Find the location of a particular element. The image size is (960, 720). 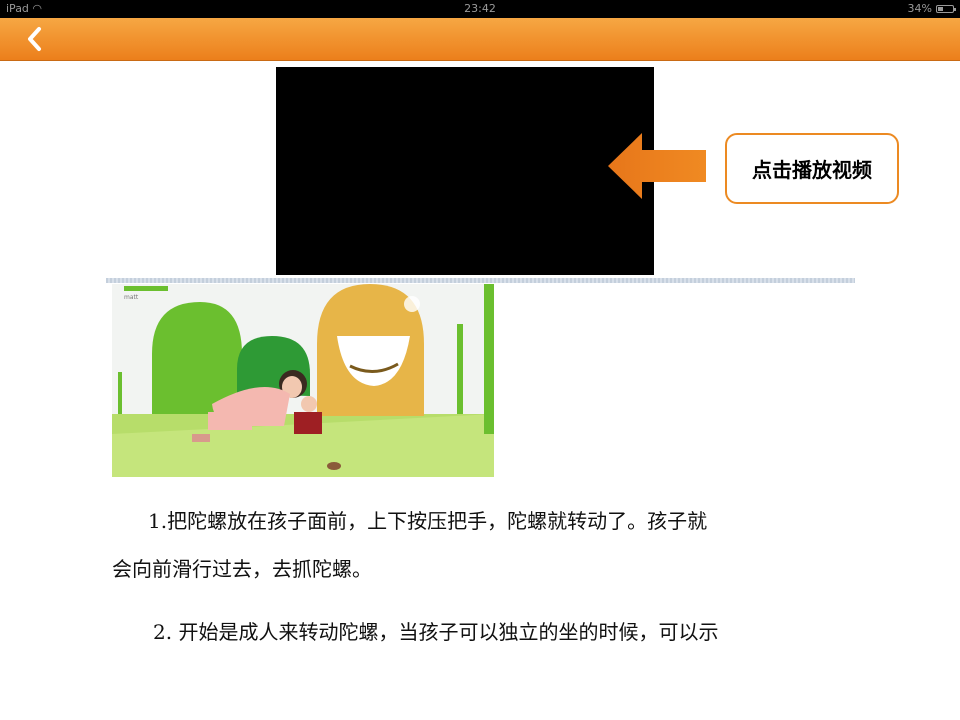

status-time: 23:42 is located at coordinates (480, 8).